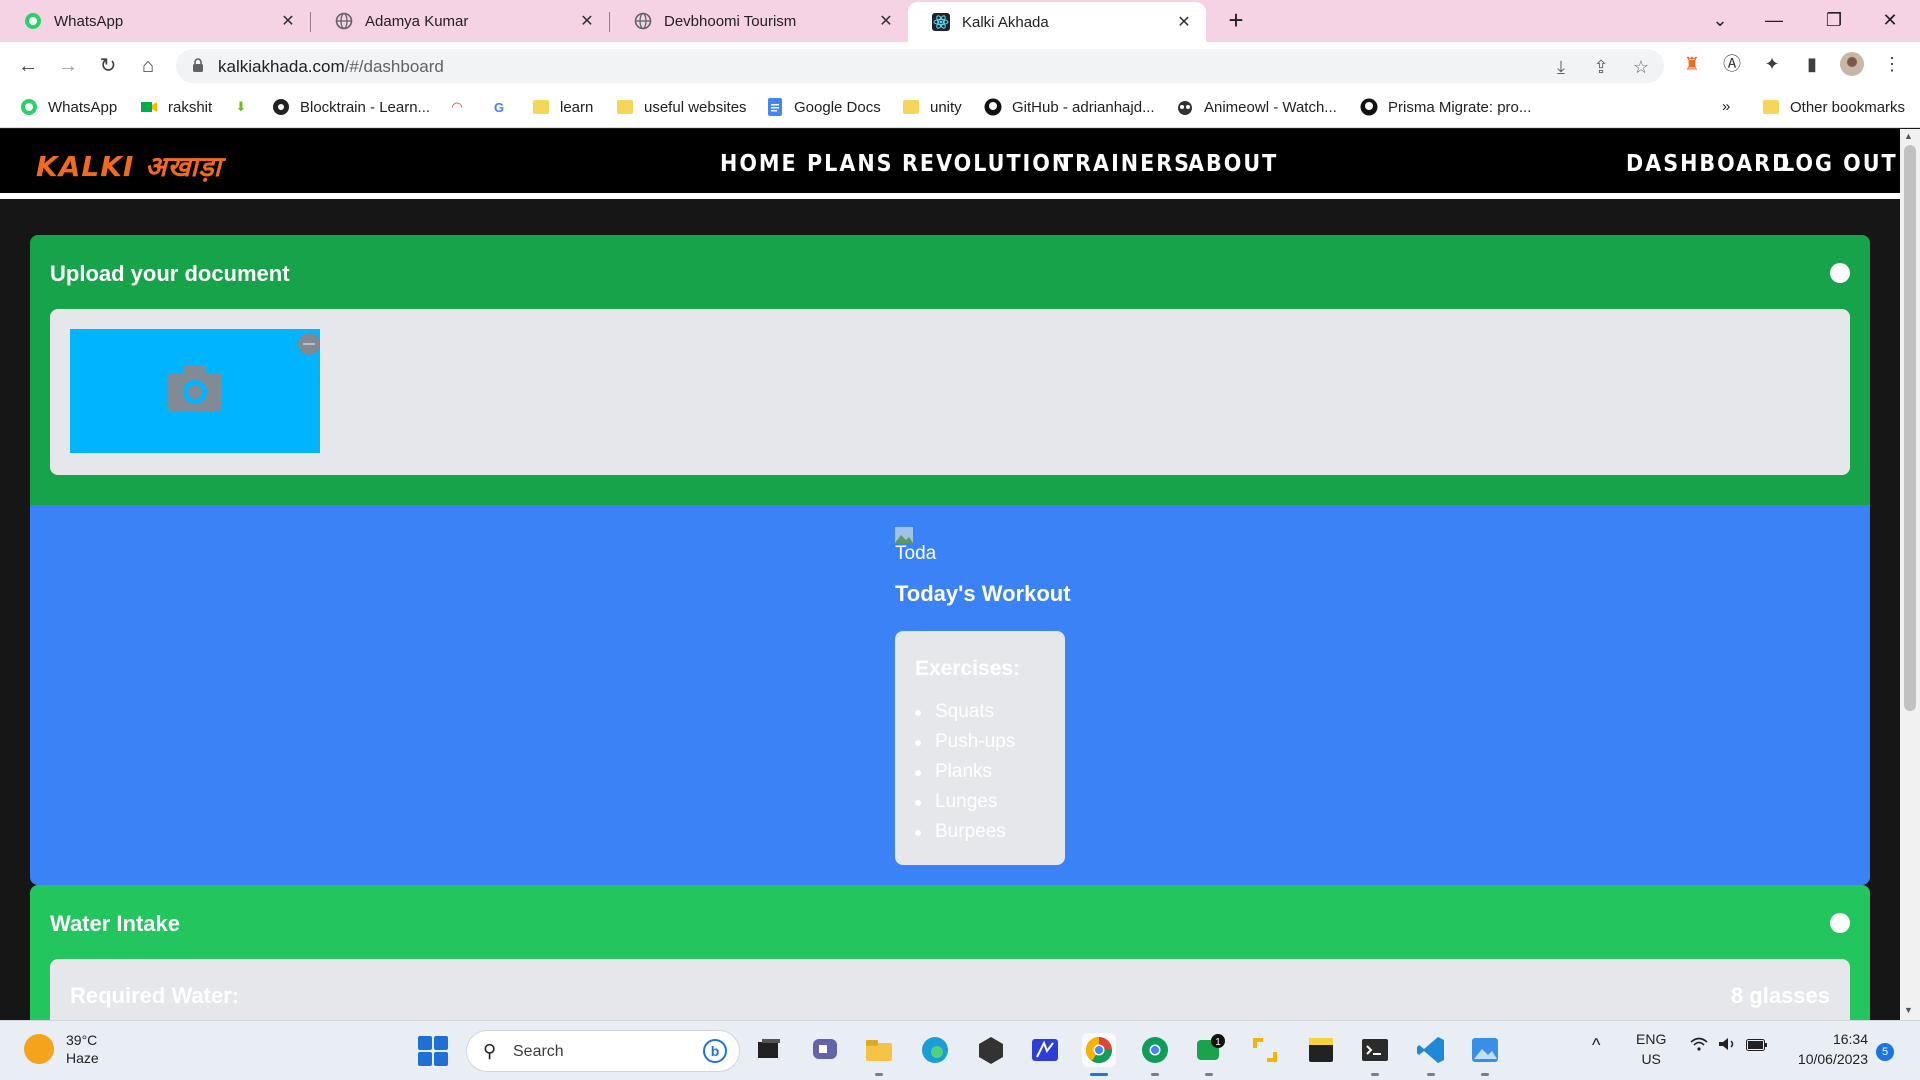 The width and height of the screenshot is (1920, 1080). I want to click on site-logo: KALKI अखाड़ा, so click(129, 166).